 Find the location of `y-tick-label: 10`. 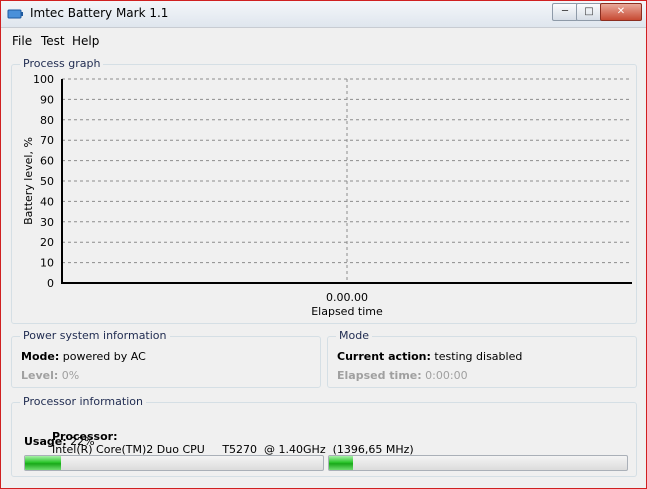

y-tick-label: 10 is located at coordinates (47, 263).